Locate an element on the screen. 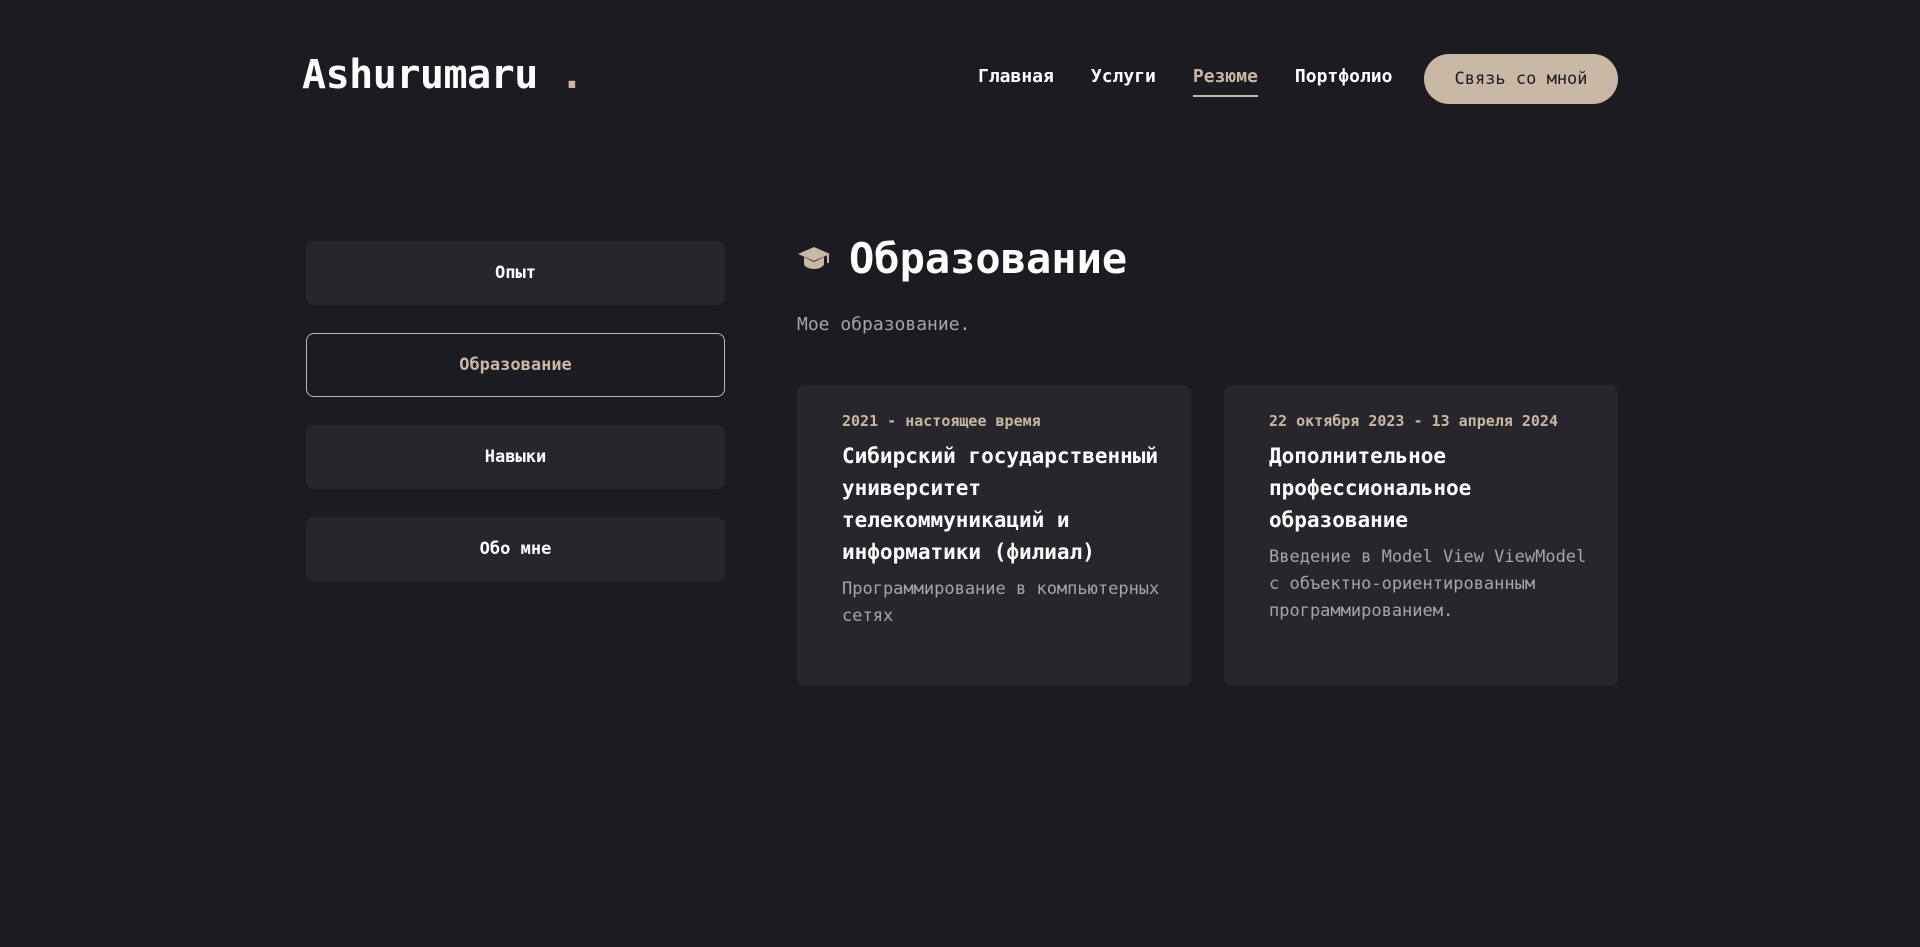 The width and height of the screenshot is (1920, 947). nav-link-portfolio: Портфолио is located at coordinates (1344, 81).